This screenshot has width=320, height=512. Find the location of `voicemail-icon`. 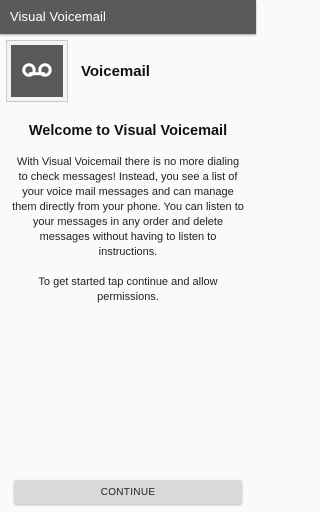

voicemail-icon is located at coordinates (37, 71).